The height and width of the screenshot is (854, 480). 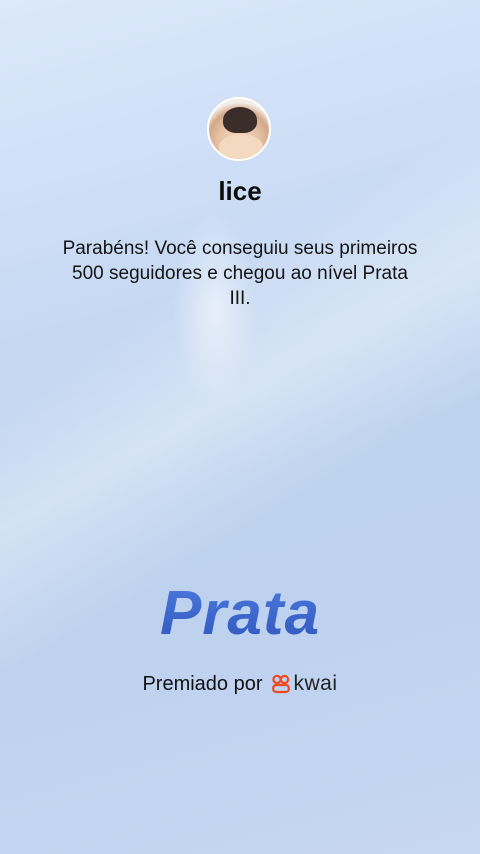 What do you see at coordinates (202, 683) in the screenshot?
I see `award-prefix: Premiado por` at bounding box center [202, 683].